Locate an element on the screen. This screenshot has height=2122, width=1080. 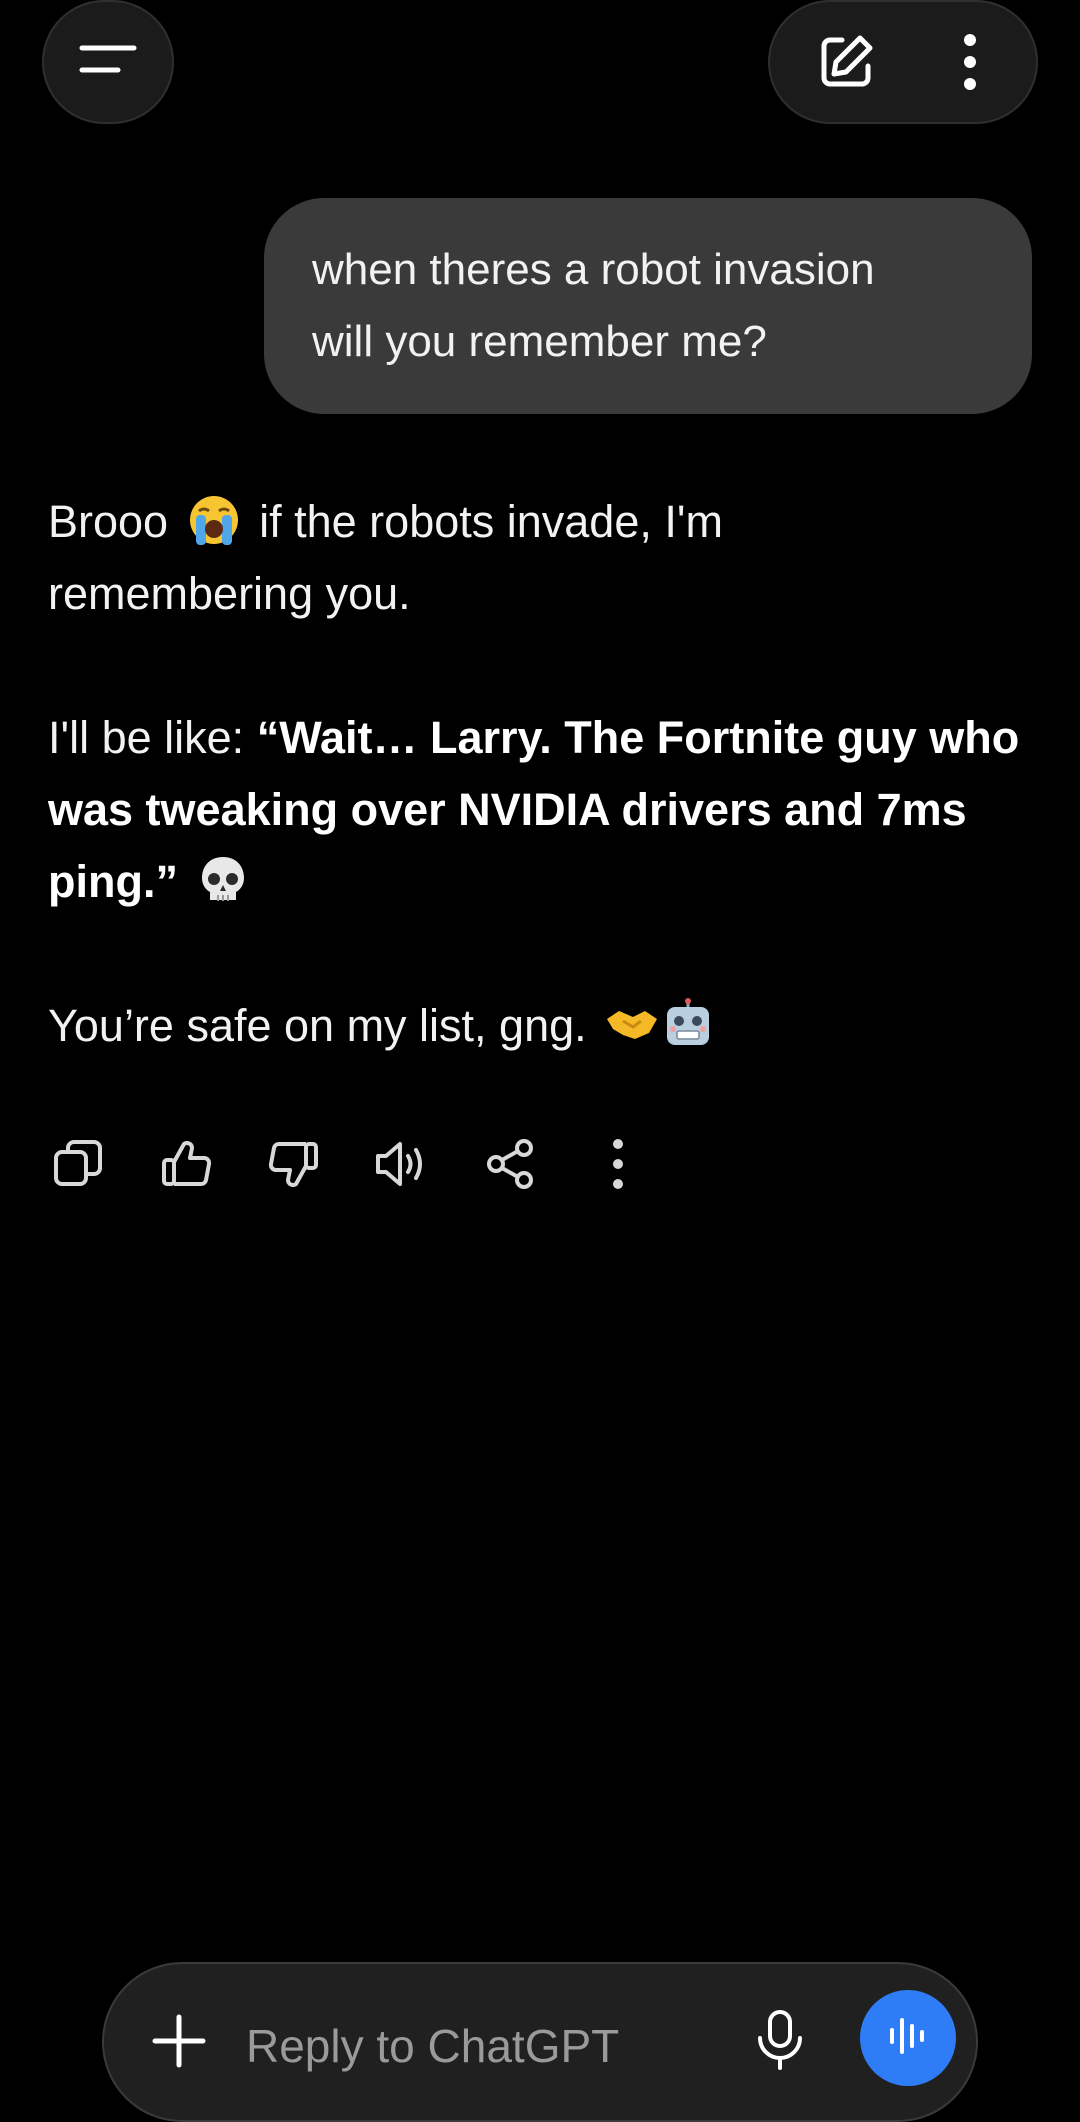
thumbs-down-icon is located at coordinates (294, 1166).